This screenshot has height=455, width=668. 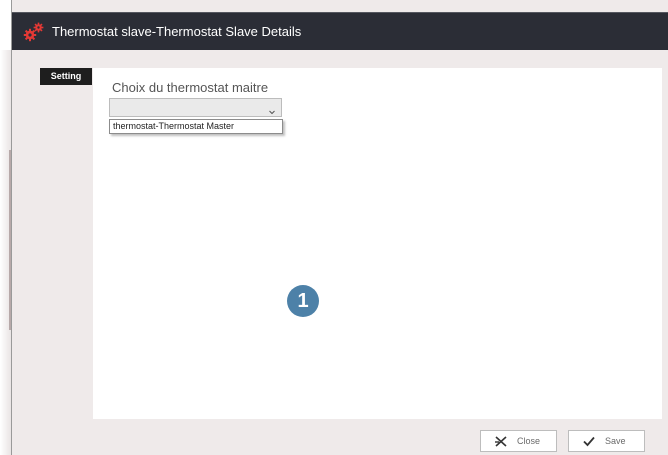 What do you see at coordinates (10, 240) in the screenshot?
I see `edge-mark` at bounding box center [10, 240].